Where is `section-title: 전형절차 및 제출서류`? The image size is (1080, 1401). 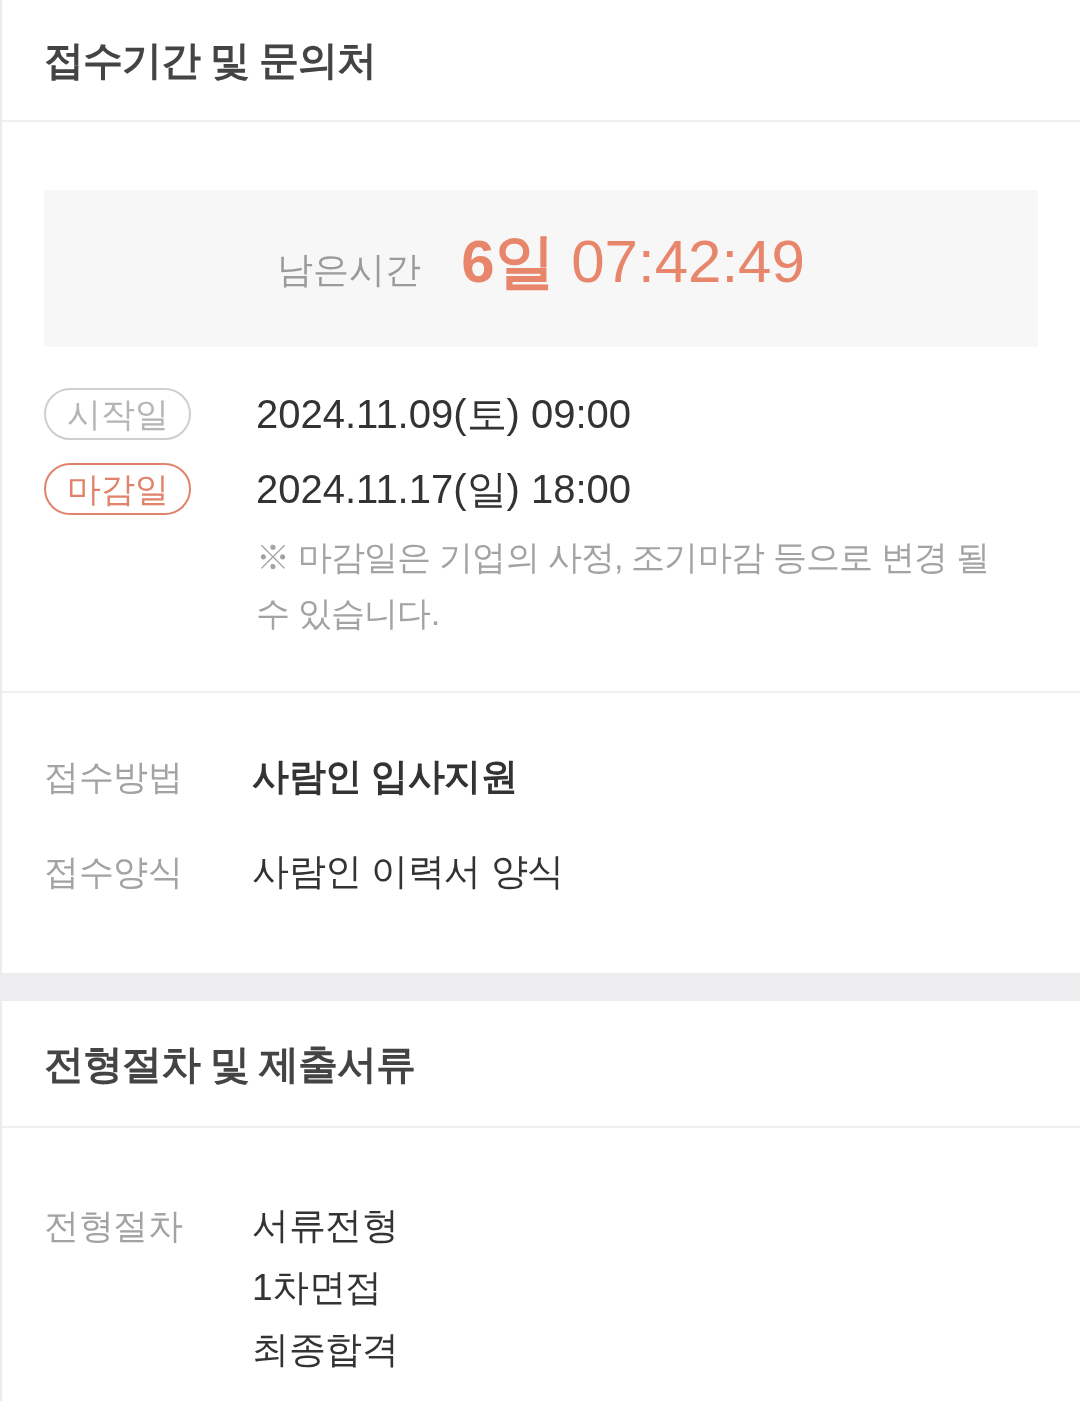 section-title: 전형절차 및 제출서류 is located at coordinates (230, 1063).